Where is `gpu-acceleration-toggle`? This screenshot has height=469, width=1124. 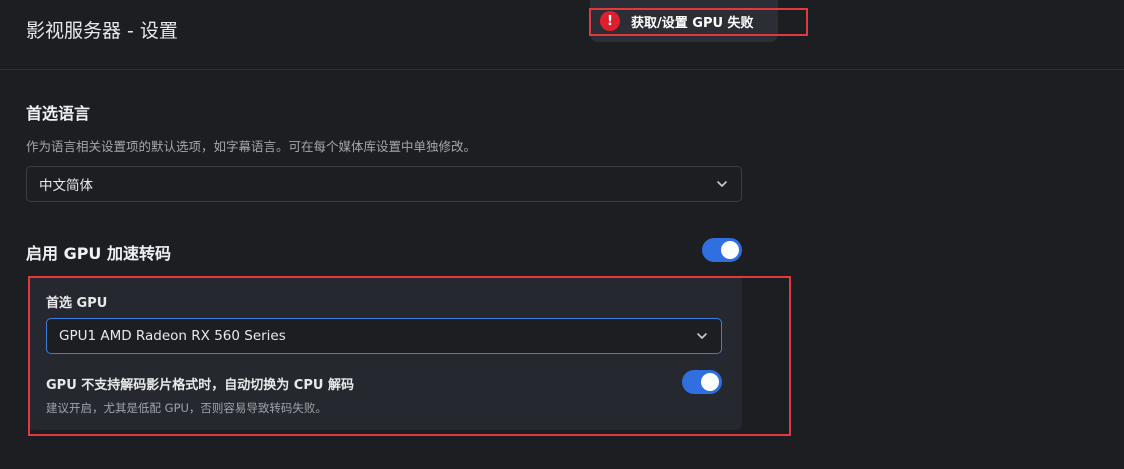 gpu-acceleration-toggle is located at coordinates (722, 250).